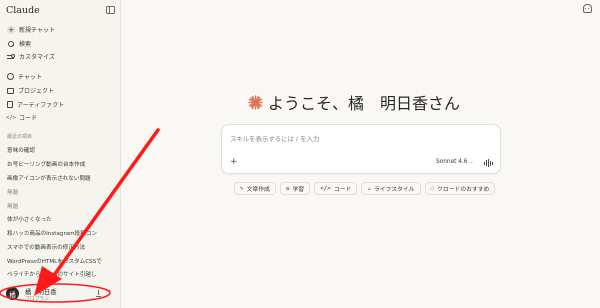 The height and width of the screenshot is (308, 600). Describe the element at coordinates (60, 76) in the screenshot. I see `sidebar-item-chats: チャット` at that location.